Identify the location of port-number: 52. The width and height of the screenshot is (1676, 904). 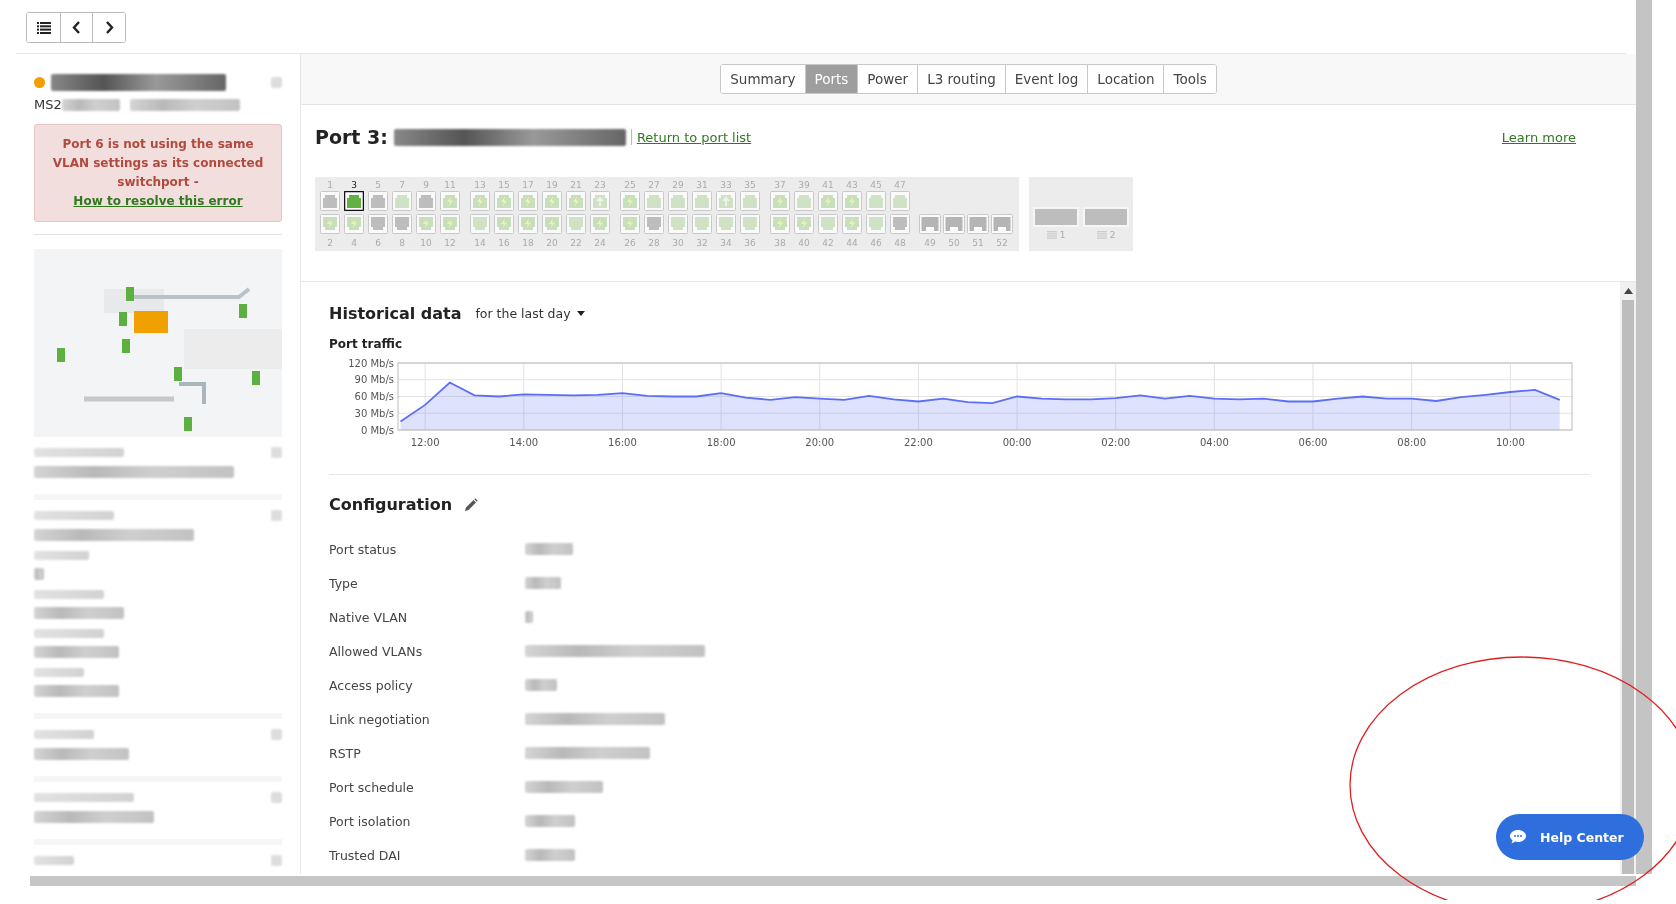
(1002, 243).